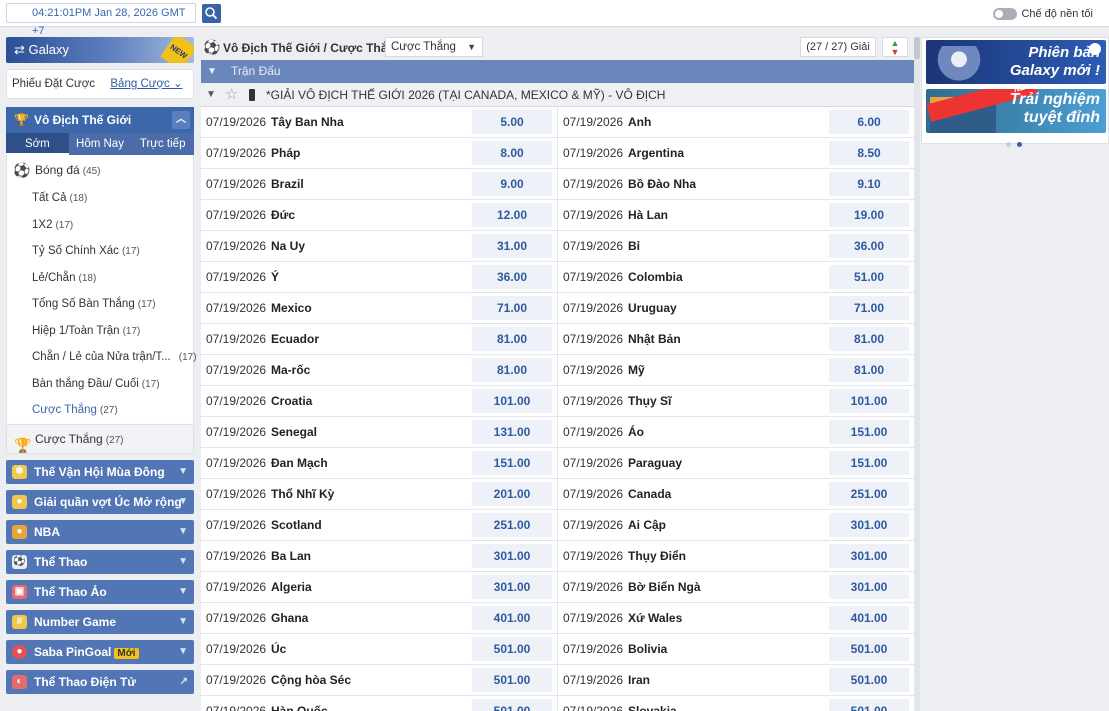 The height and width of the screenshot is (711, 1109). What do you see at coordinates (379, 680) in the screenshot?
I see `outright-cell: 07/19/2026 Cộng hòa Séc 501.00` at bounding box center [379, 680].